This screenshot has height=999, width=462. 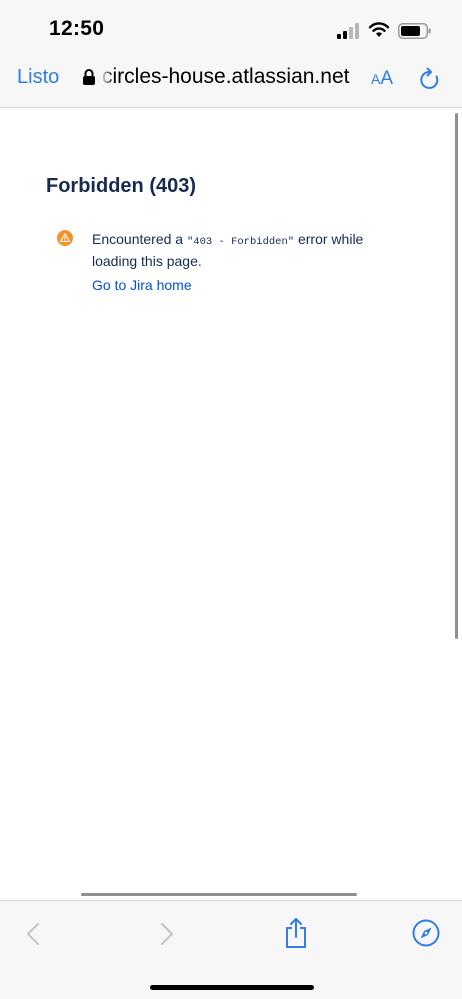 I want to click on error-message-prefix: Encountered a, so click(x=139, y=239).